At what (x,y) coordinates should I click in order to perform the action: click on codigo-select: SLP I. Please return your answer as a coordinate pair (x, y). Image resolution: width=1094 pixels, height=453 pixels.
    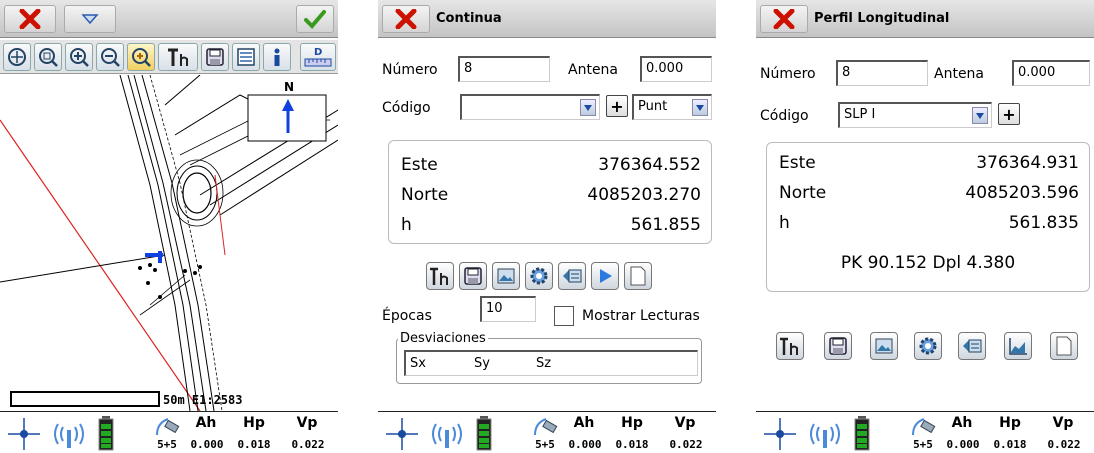
    Looking at the image, I should click on (915, 115).